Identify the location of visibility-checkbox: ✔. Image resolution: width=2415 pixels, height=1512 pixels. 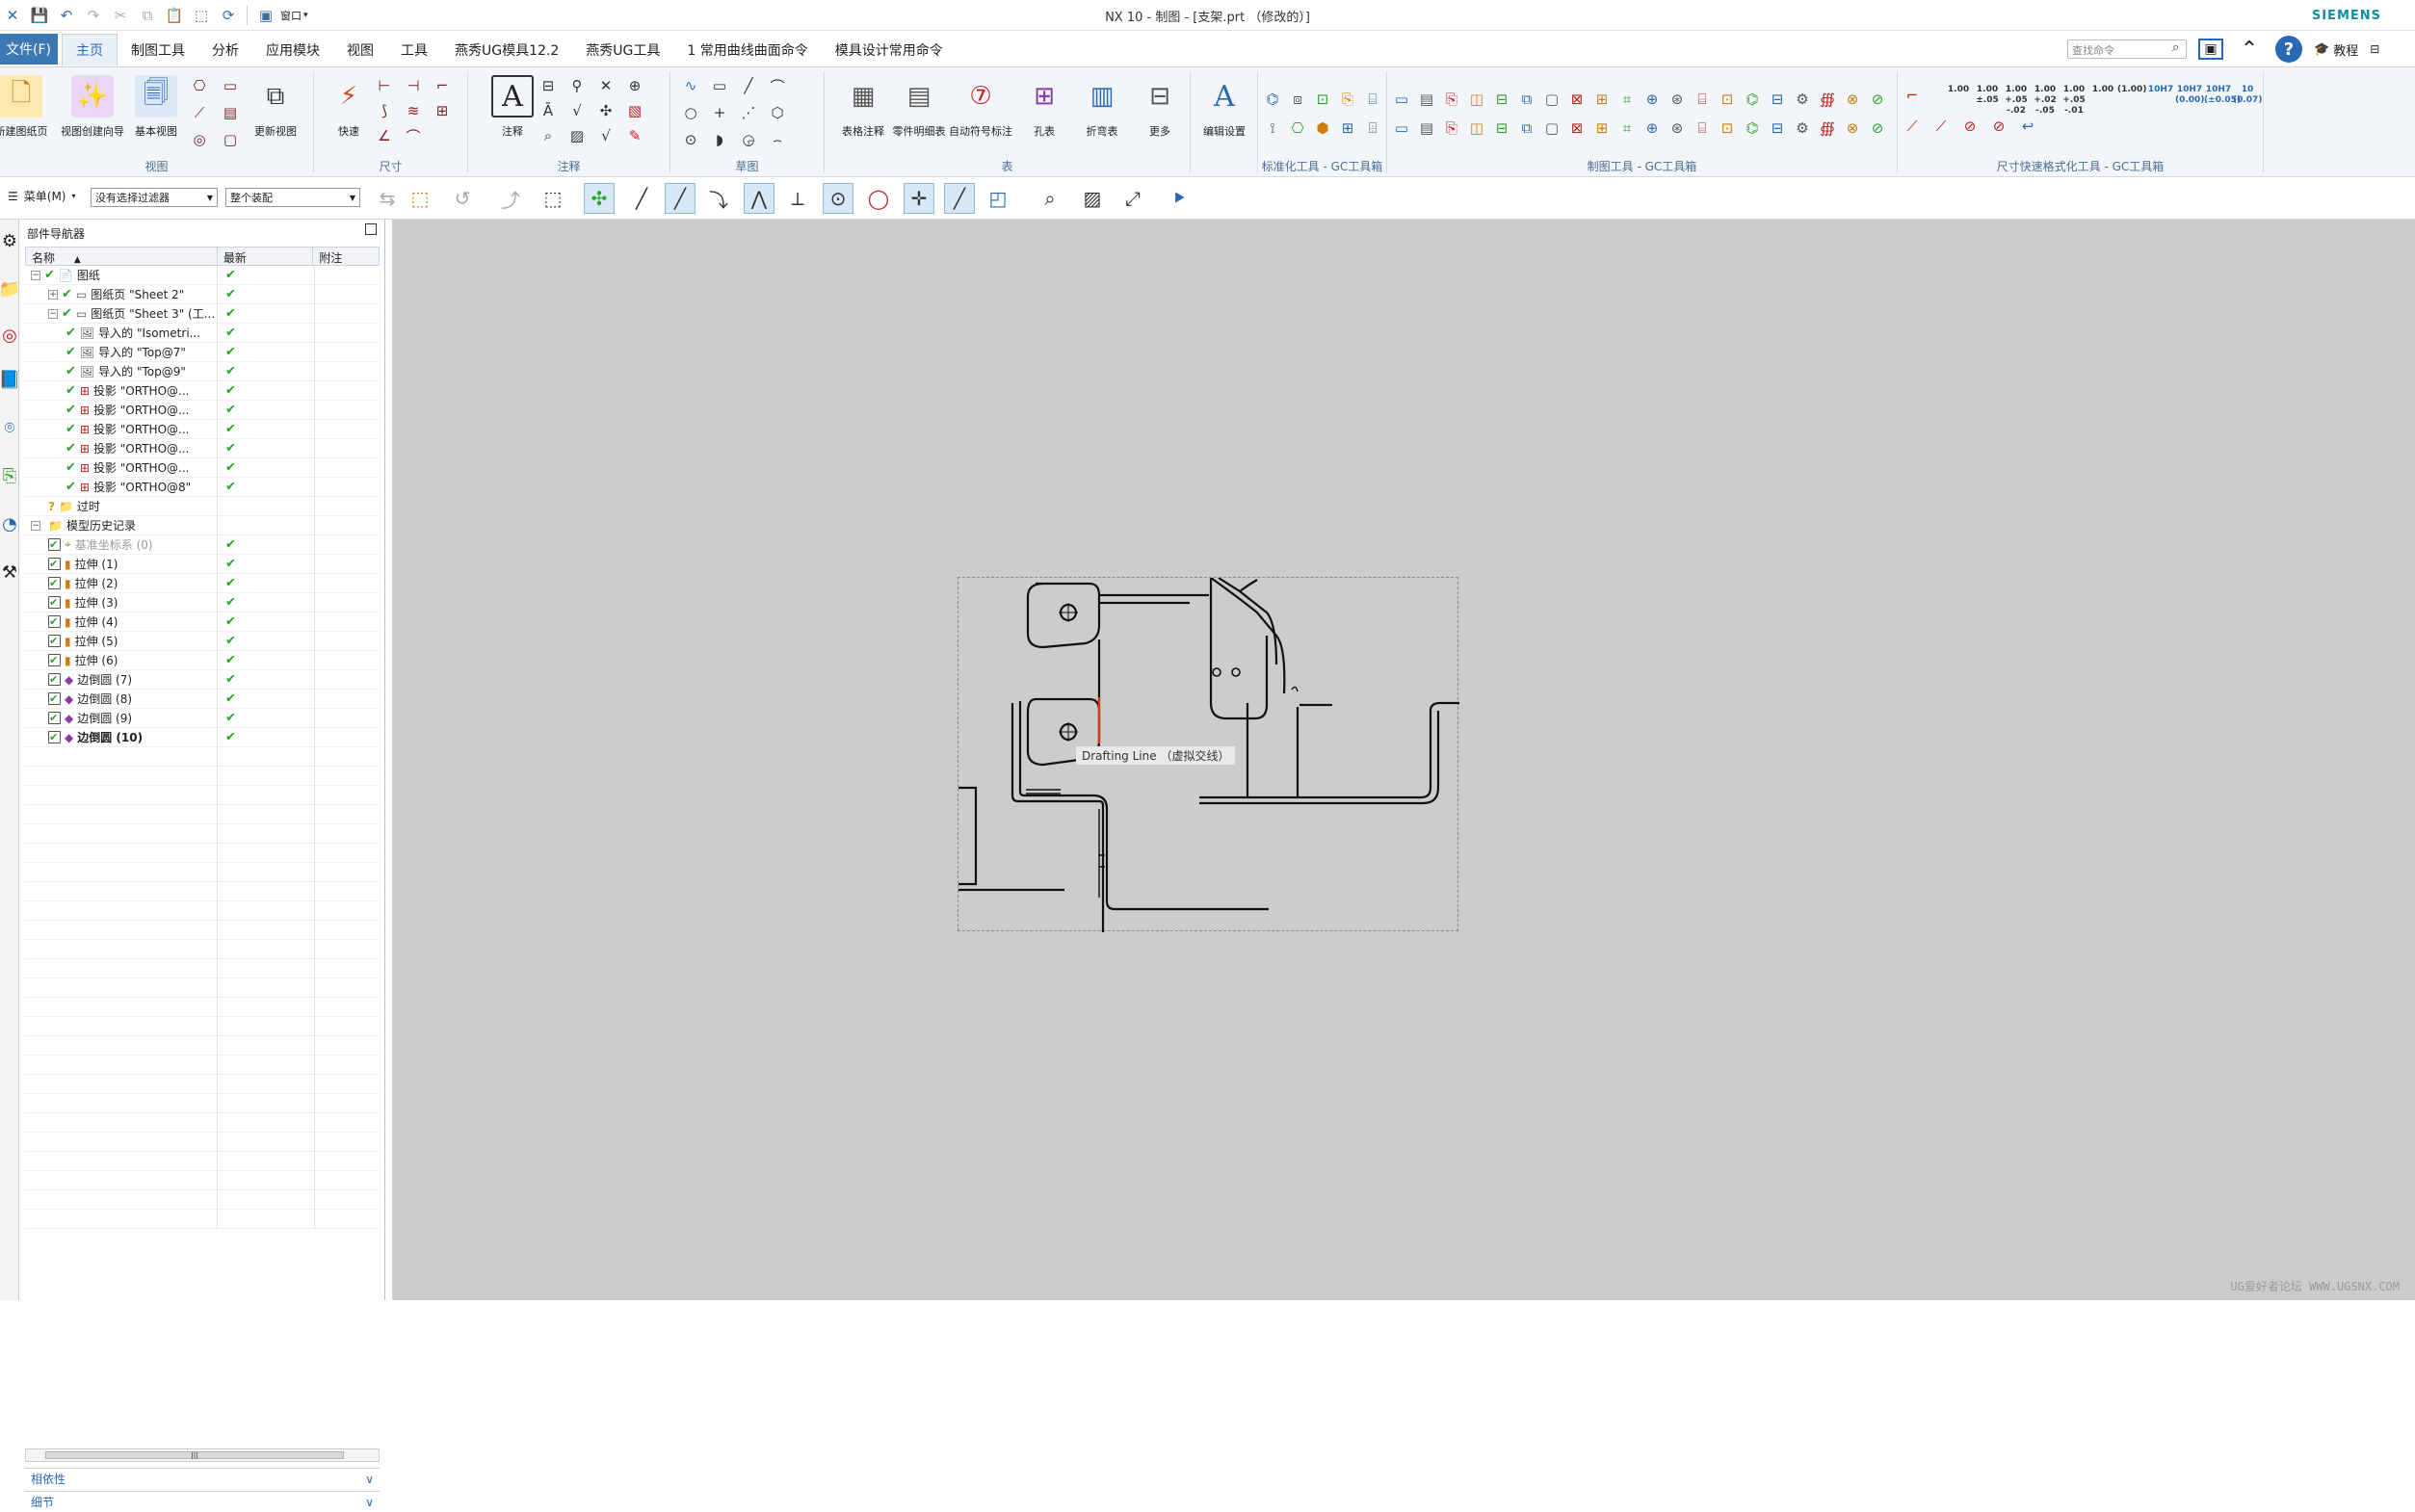
(55, 660).